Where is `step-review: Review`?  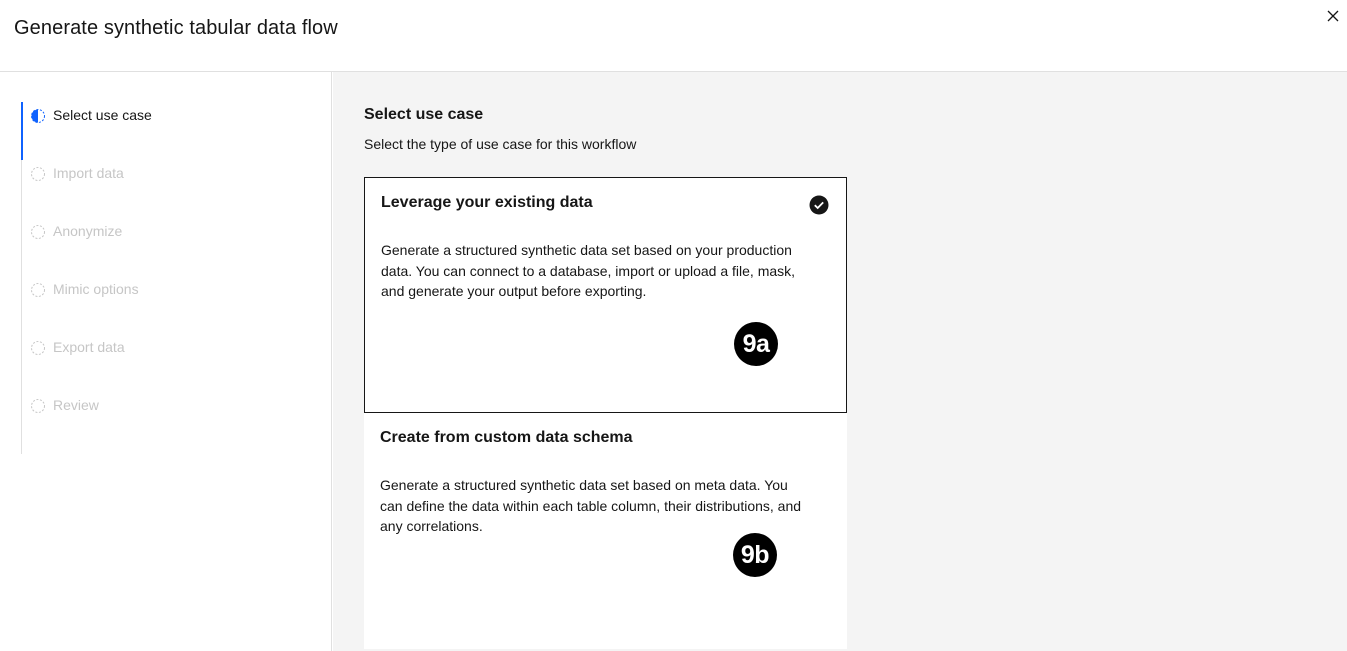
step-review: Review is located at coordinates (171, 421).